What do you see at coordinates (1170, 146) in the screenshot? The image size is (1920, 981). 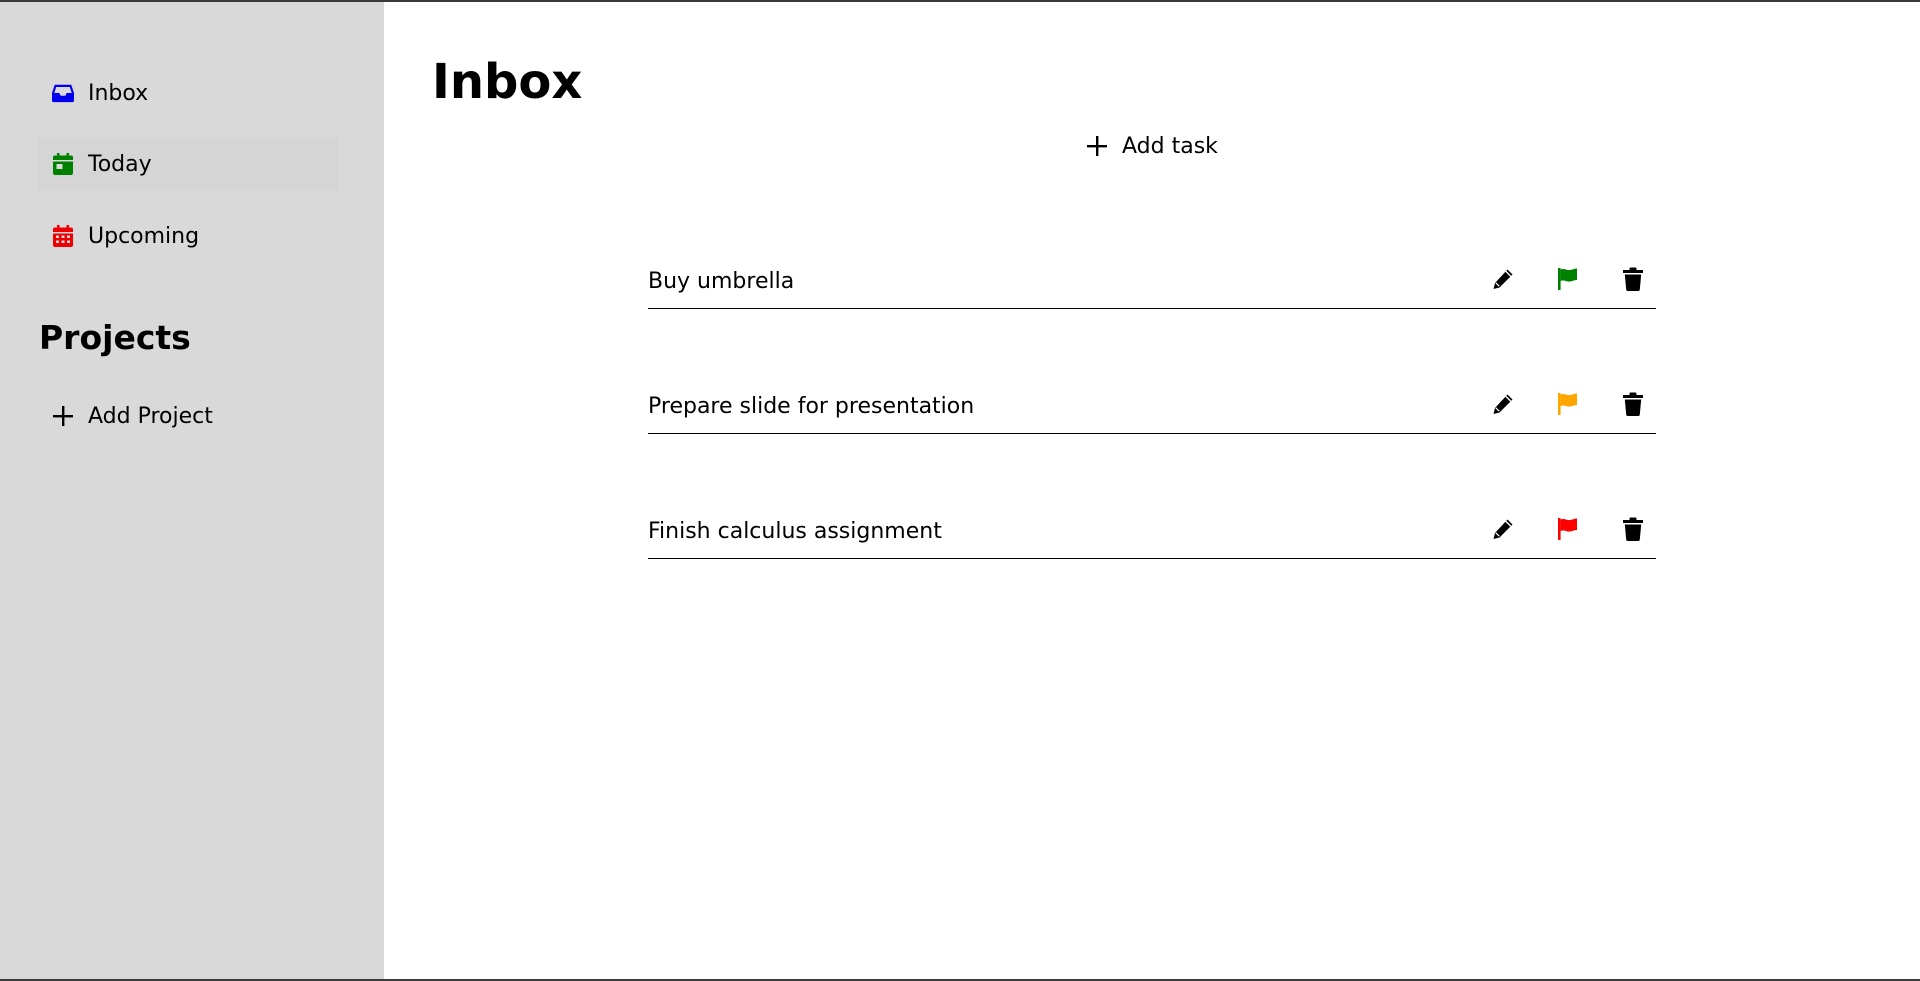 I see `add-task-label: Add task` at bounding box center [1170, 146].